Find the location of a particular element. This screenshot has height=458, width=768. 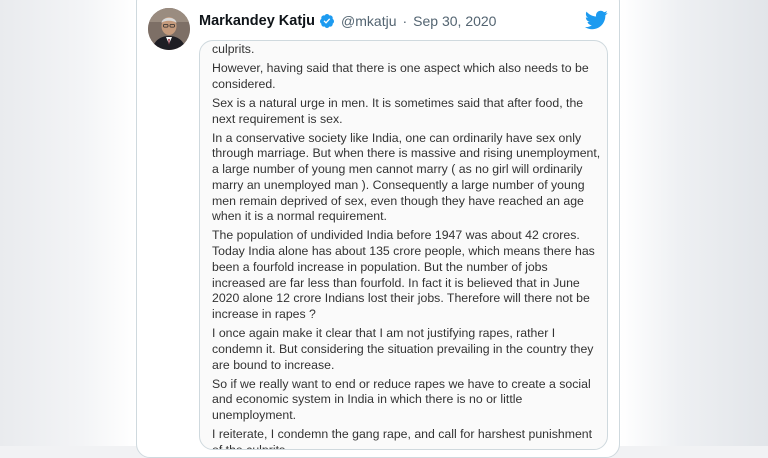

author-handle: @mkatju is located at coordinates (368, 21).